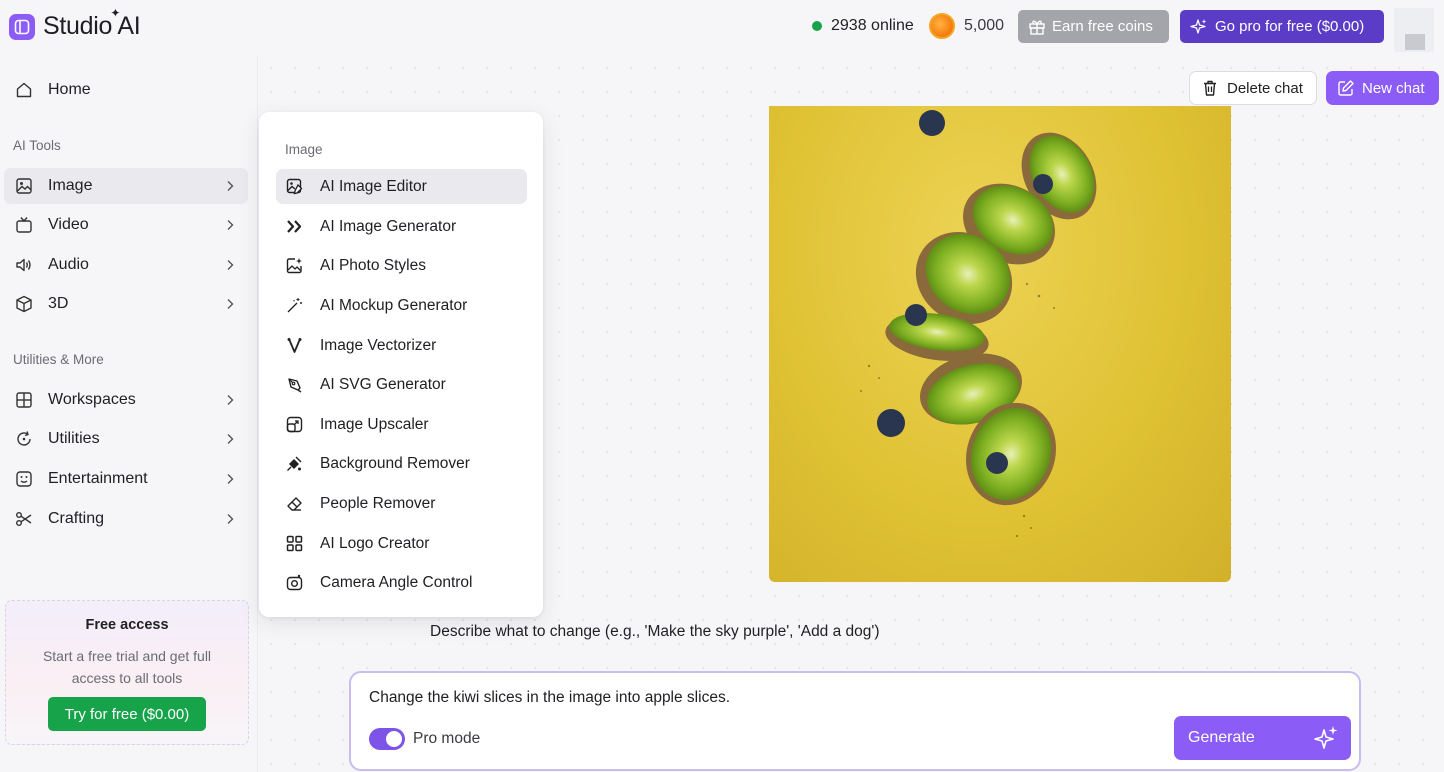  I want to click on sidebar-item-label: 3D, so click(58, 303).